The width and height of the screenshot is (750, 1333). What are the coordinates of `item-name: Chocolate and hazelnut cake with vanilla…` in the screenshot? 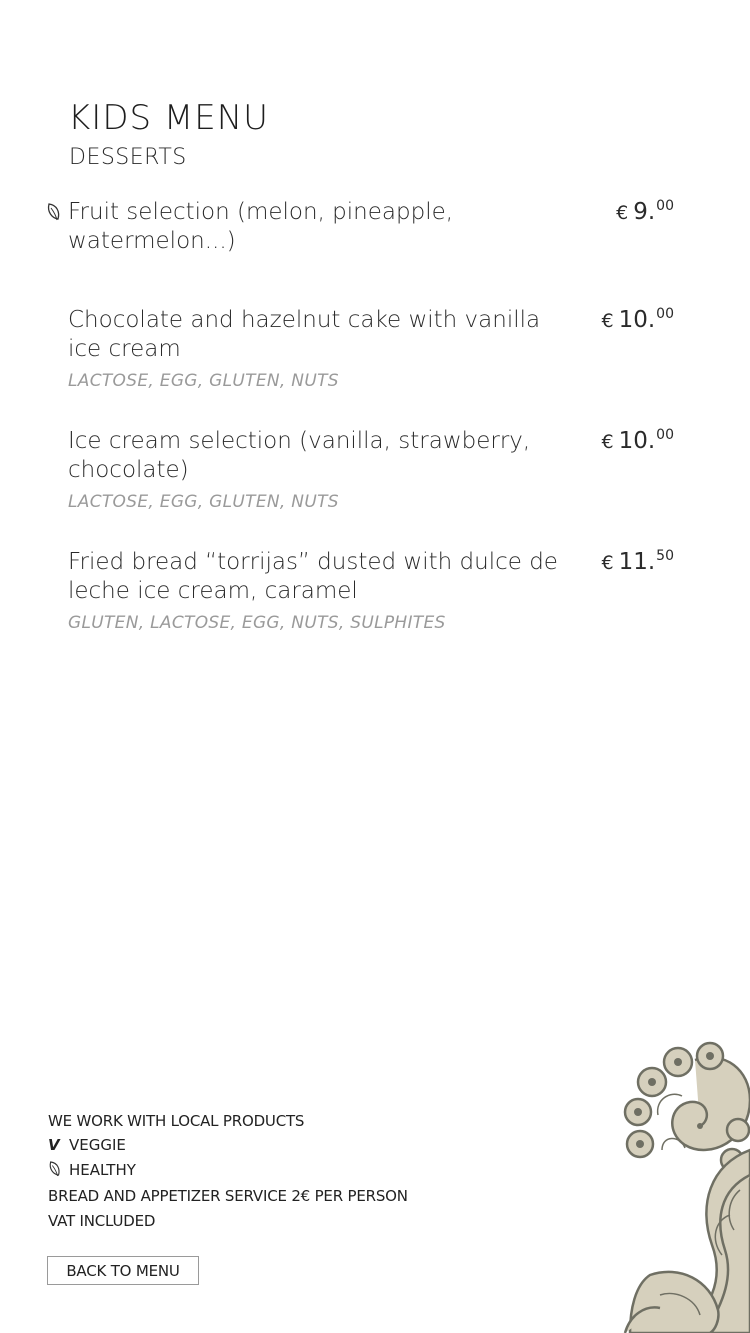 It's located at (304, 334).